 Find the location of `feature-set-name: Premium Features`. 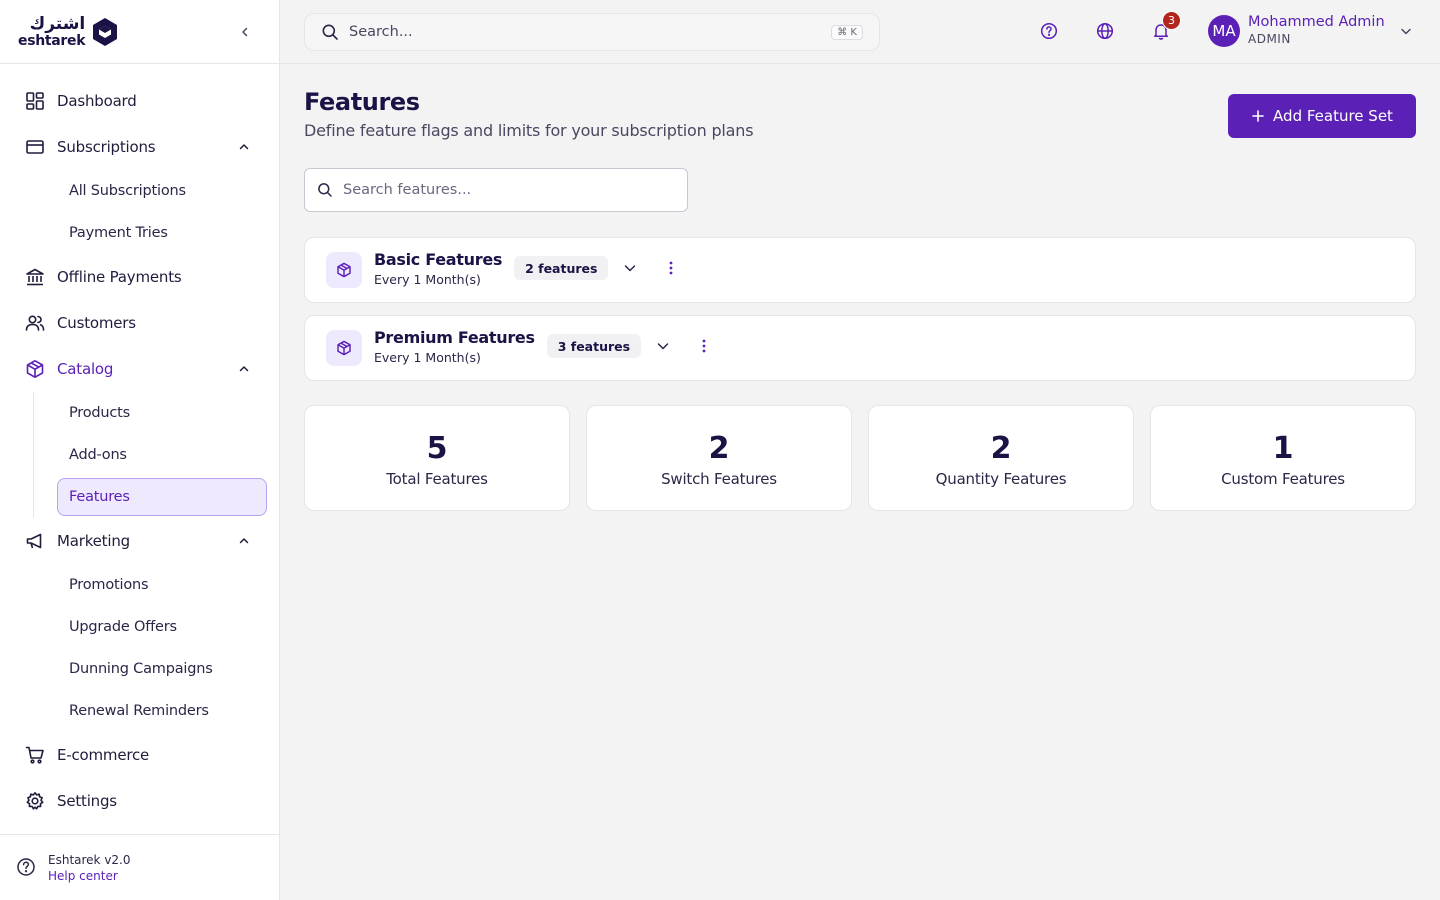

feature-set-name: Premium Features is located at coordinates (454, 337).